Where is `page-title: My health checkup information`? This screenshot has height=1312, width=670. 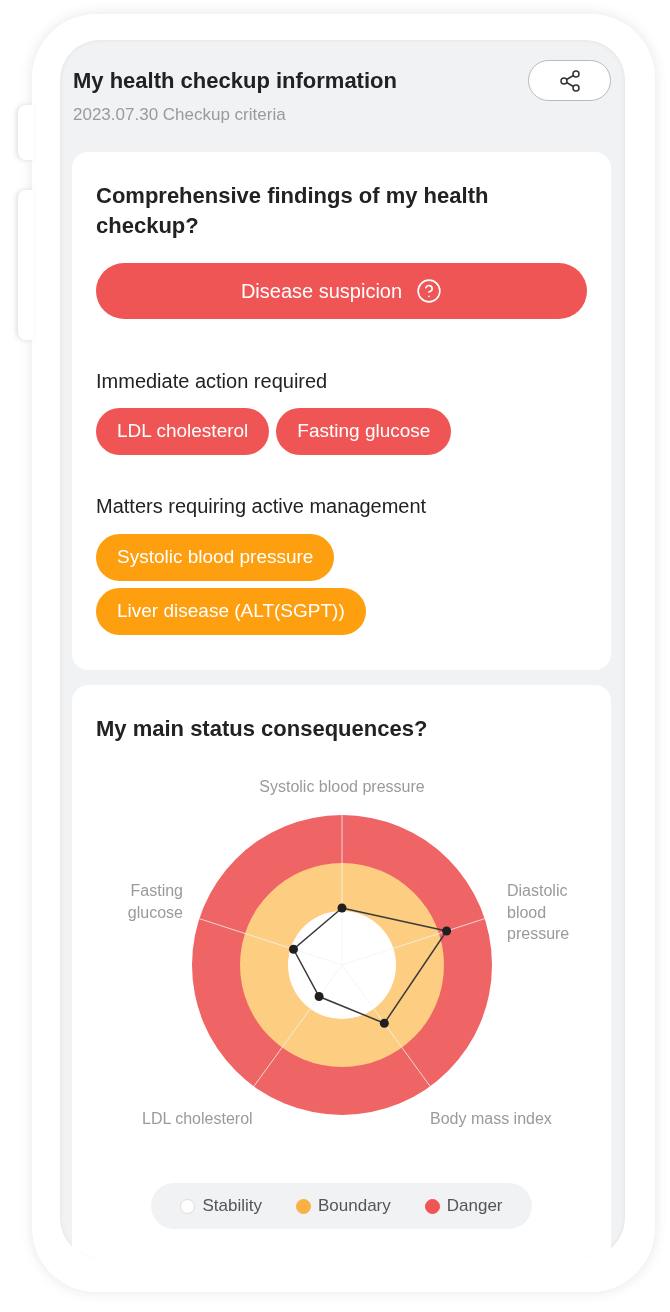 page-title: My health checkup information is located at coordinates (234, 81).